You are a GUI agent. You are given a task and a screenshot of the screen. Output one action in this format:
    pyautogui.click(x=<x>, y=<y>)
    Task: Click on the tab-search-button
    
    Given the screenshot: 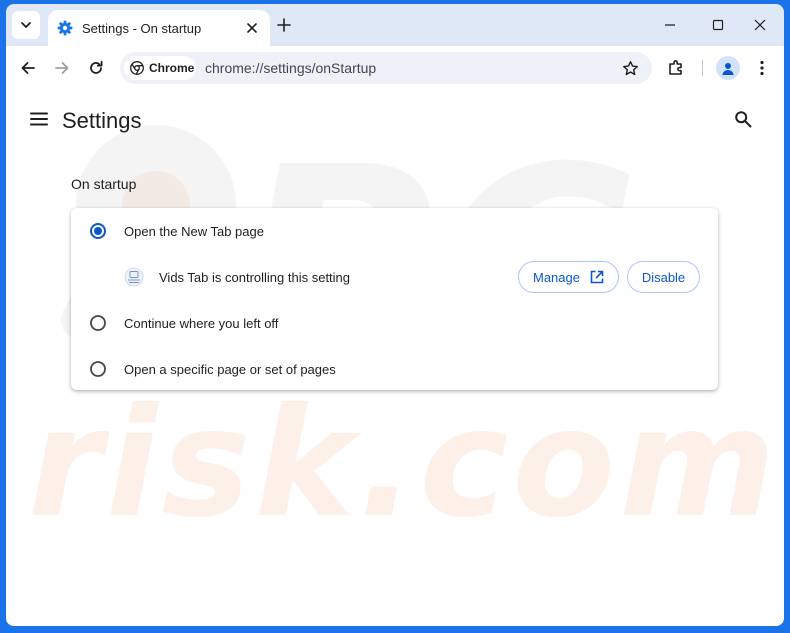 What is the action you would take?
    pyautogui.click(x=26, y=25)
    